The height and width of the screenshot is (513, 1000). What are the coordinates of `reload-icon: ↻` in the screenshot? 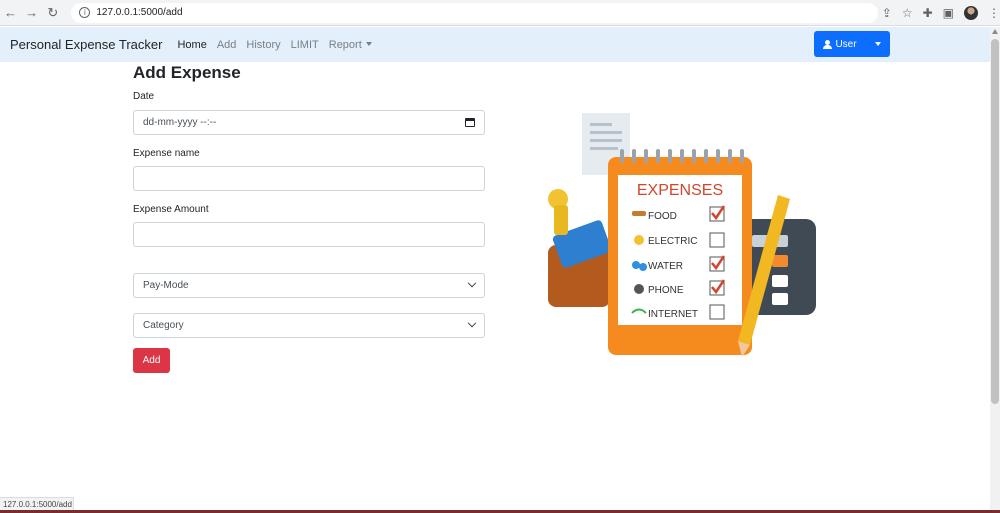 It's located at (52, 13).